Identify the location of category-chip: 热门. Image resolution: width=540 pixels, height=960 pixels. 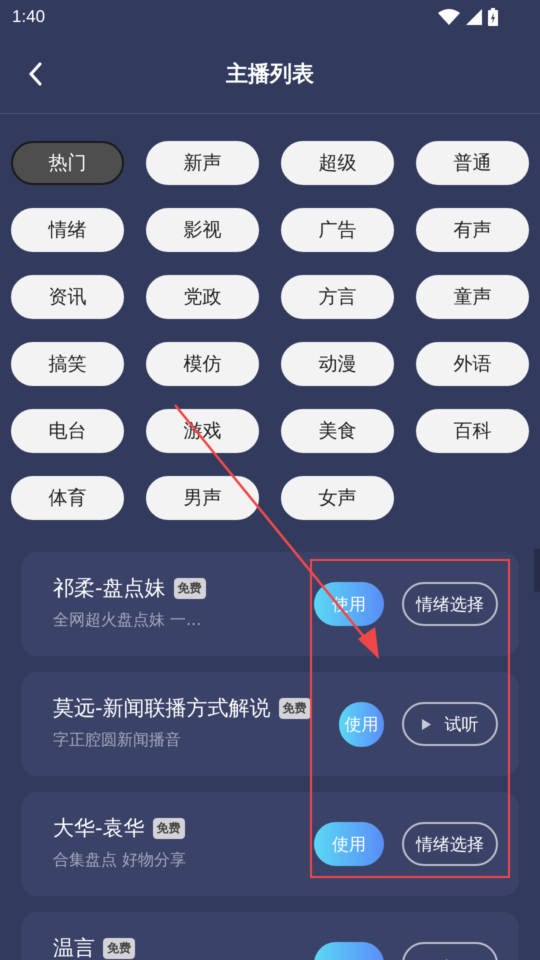
(67, 163).